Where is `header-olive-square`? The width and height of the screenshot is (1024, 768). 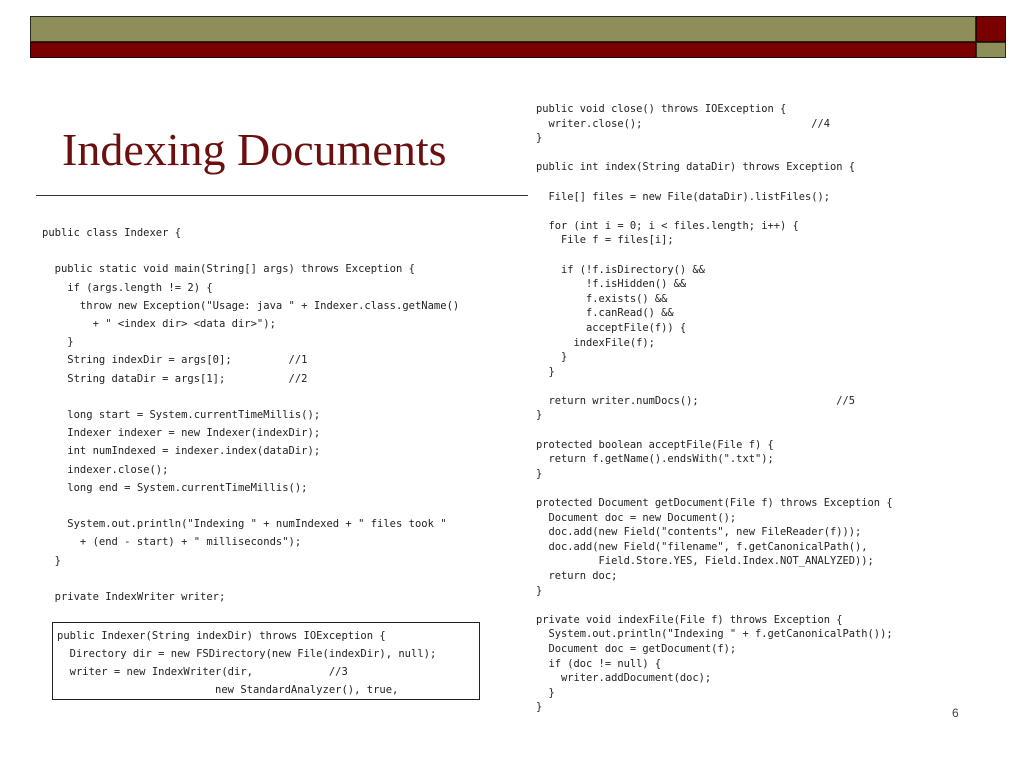 header-olive-square is located at coordinates (991, 50).